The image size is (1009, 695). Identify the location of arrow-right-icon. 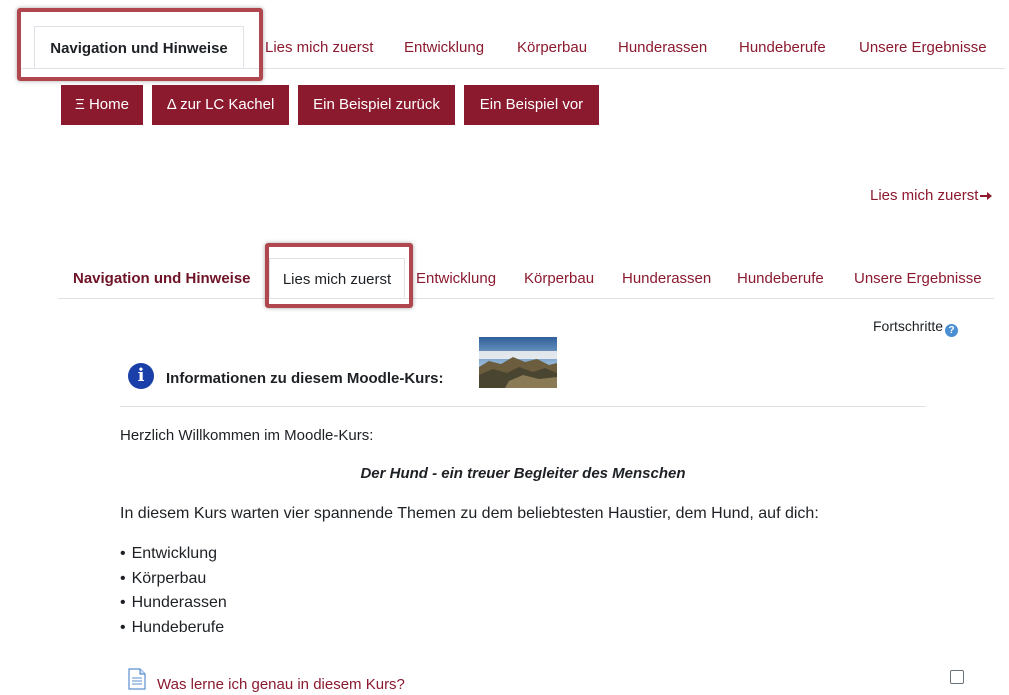
(986, 195).